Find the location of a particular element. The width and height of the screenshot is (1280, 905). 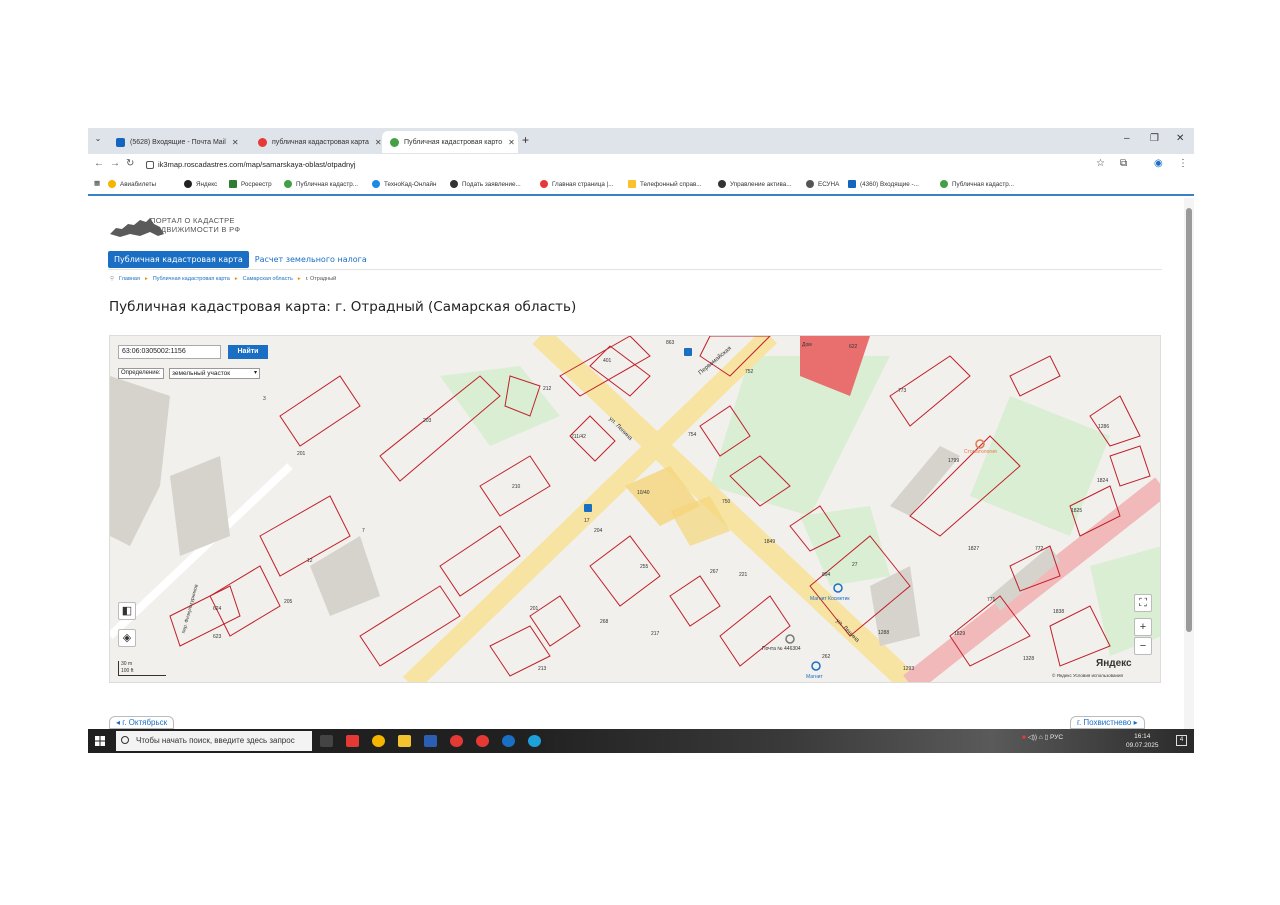

yandex-browser-icon is located at coordinates (456, 741).